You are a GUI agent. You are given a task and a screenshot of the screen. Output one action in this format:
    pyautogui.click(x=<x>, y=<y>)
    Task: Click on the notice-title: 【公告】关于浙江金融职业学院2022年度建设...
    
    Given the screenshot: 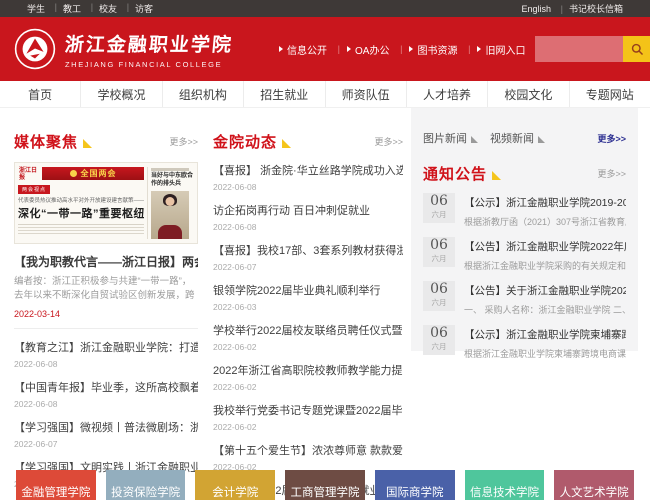 What is the action you would take?
    pyautogui.click(x=545, y=291)
    